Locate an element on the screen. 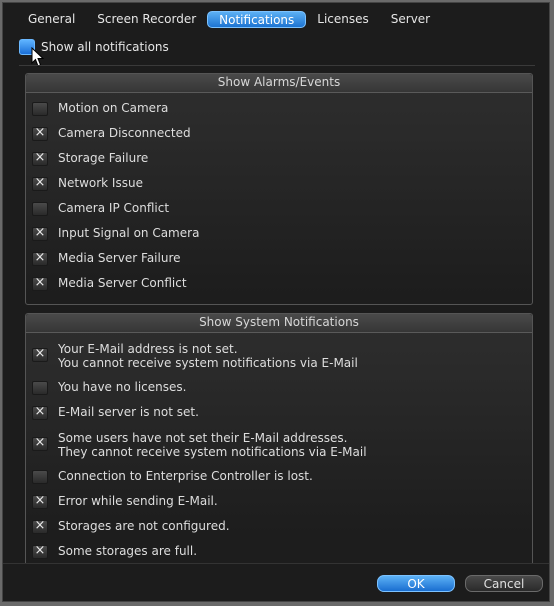  alarm-item: × Network Issue is located at coordinates (87, 183).